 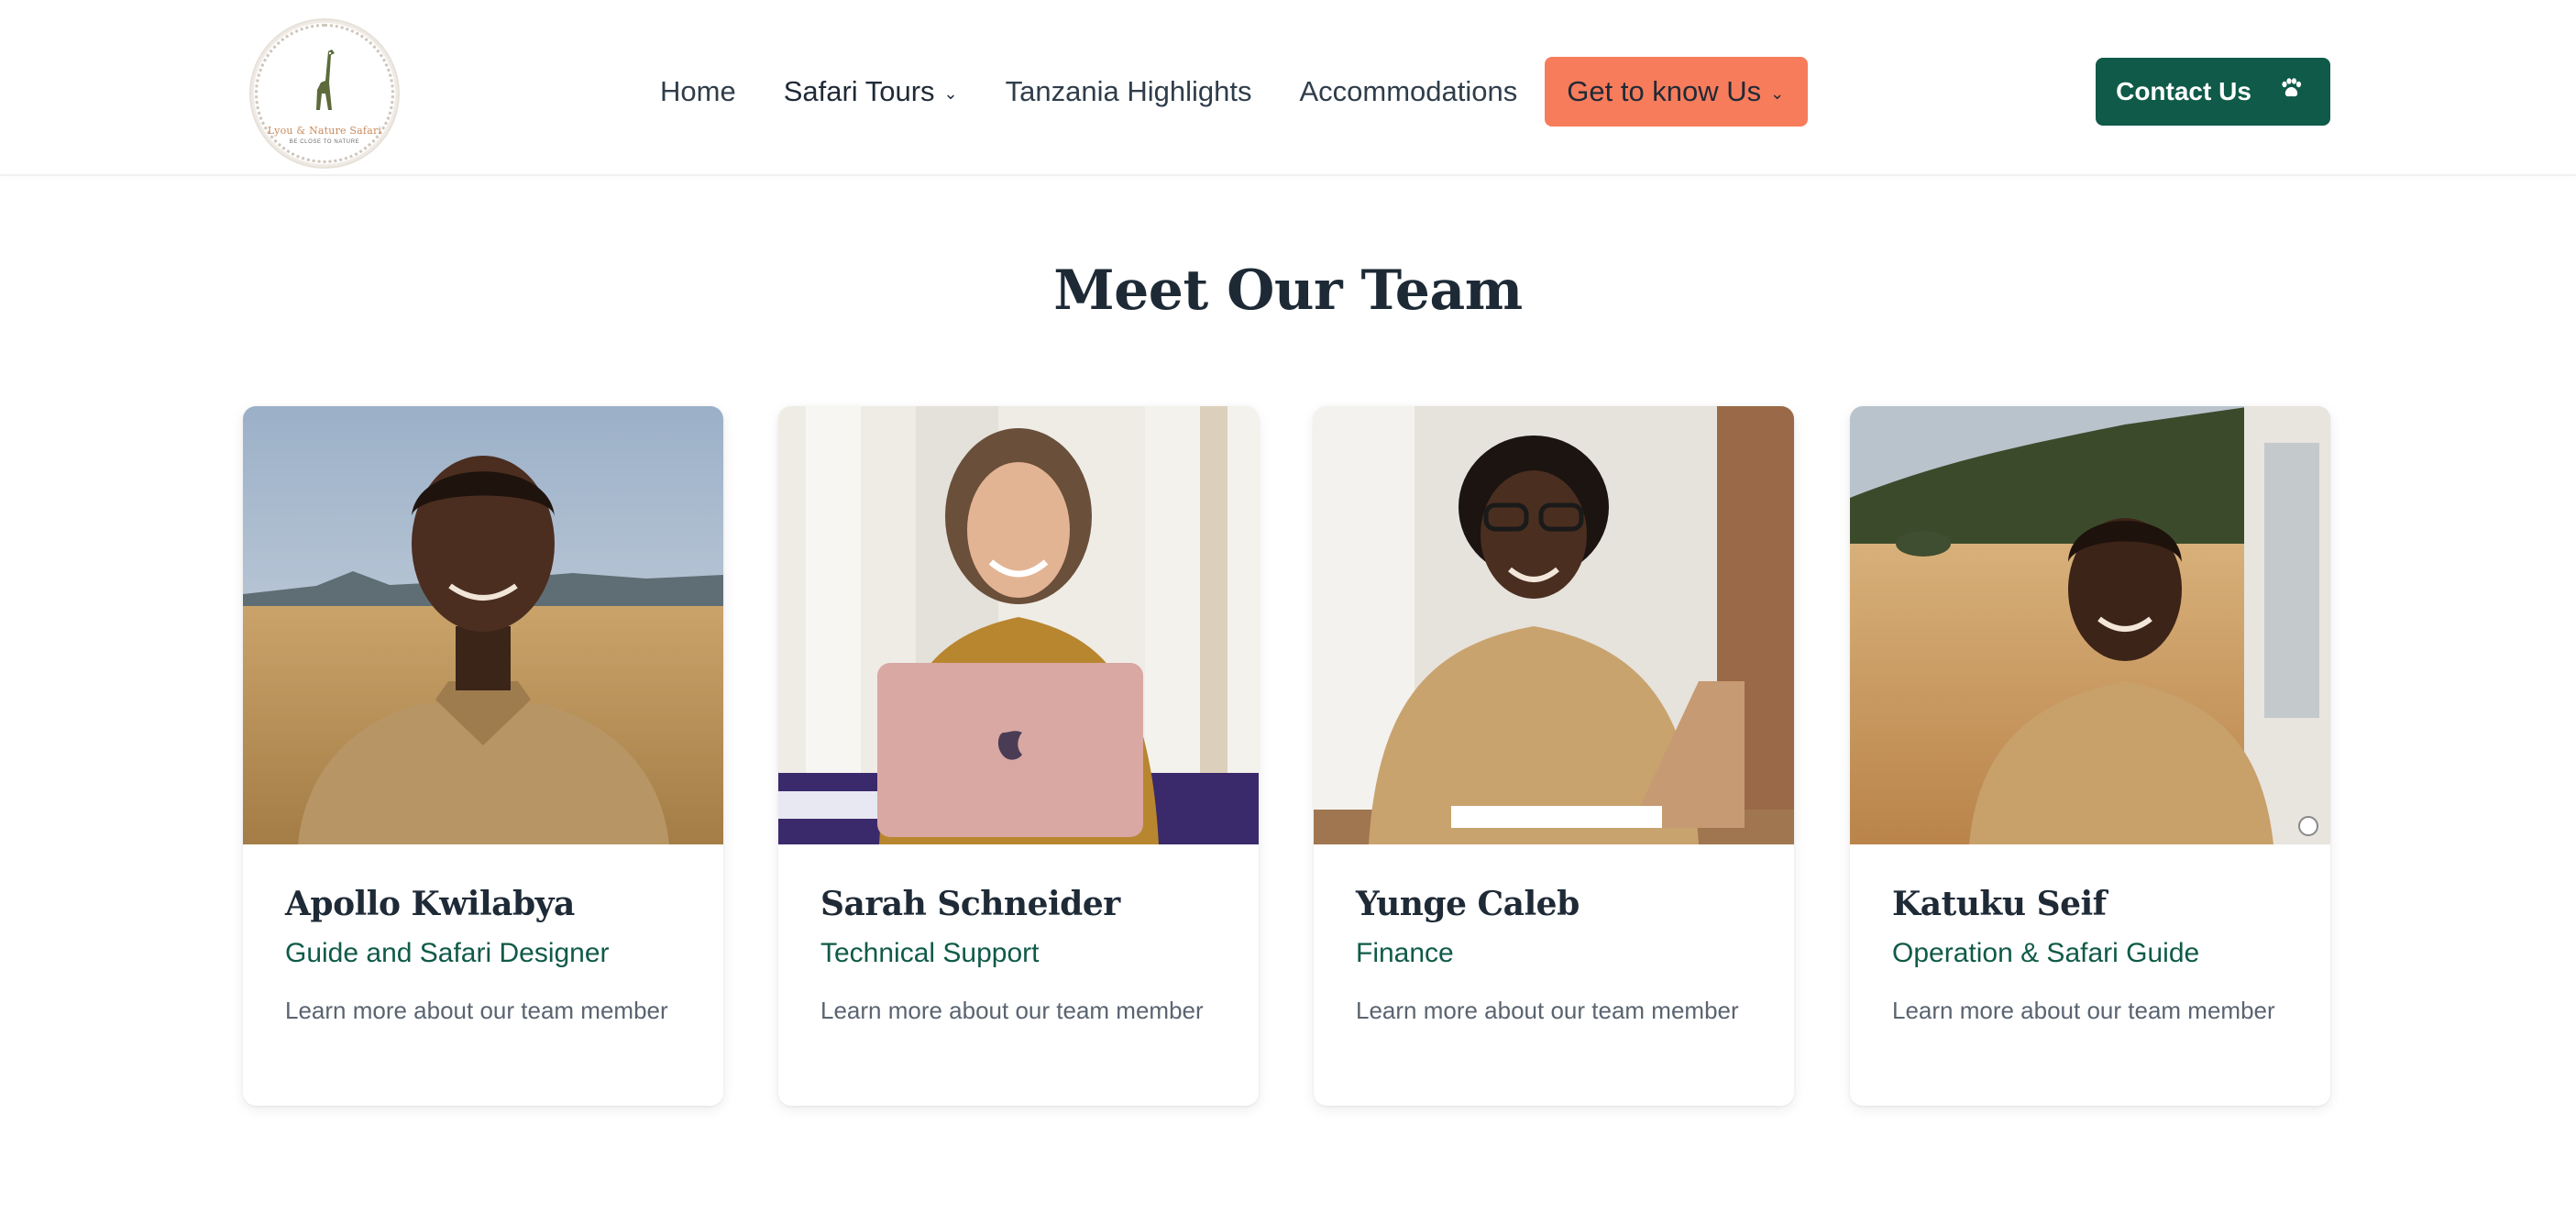 I want to click on contact-us-button: Contact Us, so click(x=2213, y=92).